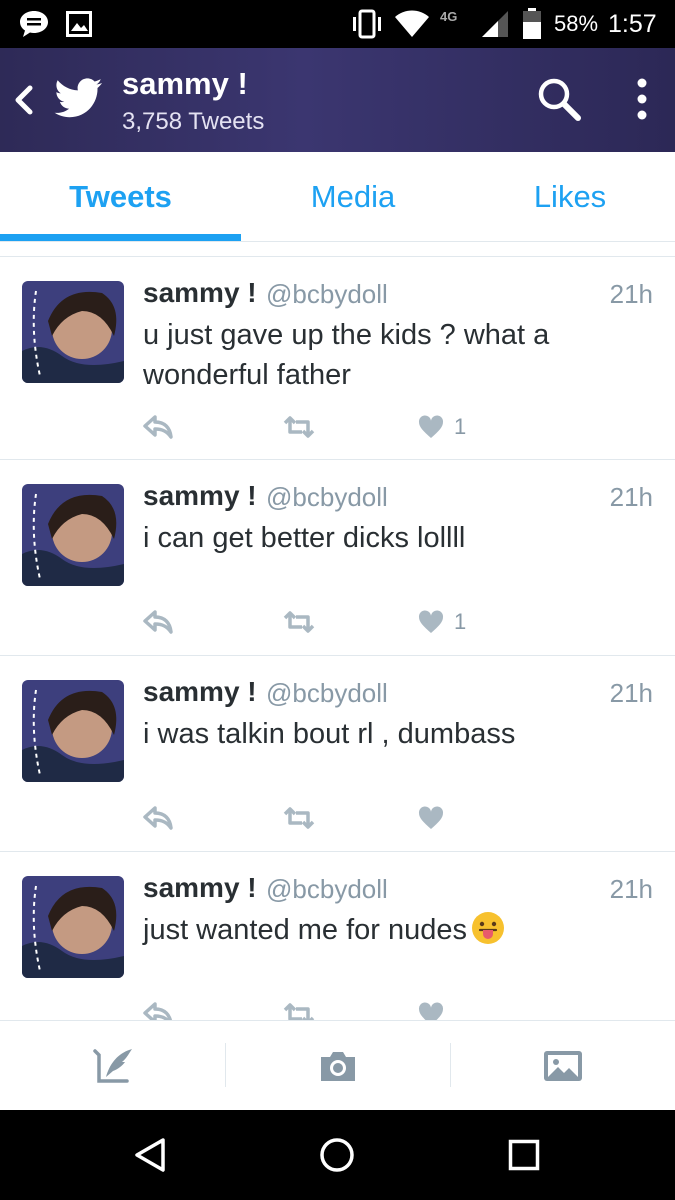 The width and height of the screenshot is (675, 1200). I want to click on status-bar: 4G 58% 1:57, so click(337, 24).